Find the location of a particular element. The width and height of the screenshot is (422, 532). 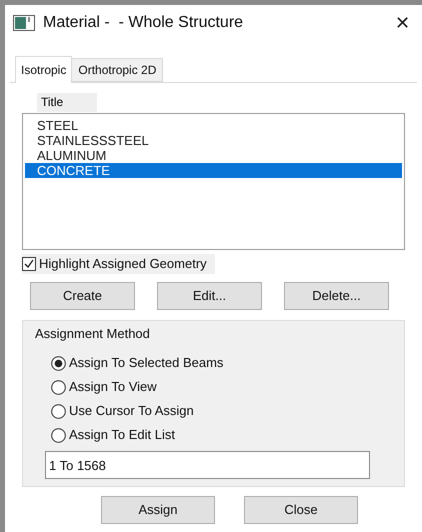

list-item: STEEL is located at coordinates (213, 125).